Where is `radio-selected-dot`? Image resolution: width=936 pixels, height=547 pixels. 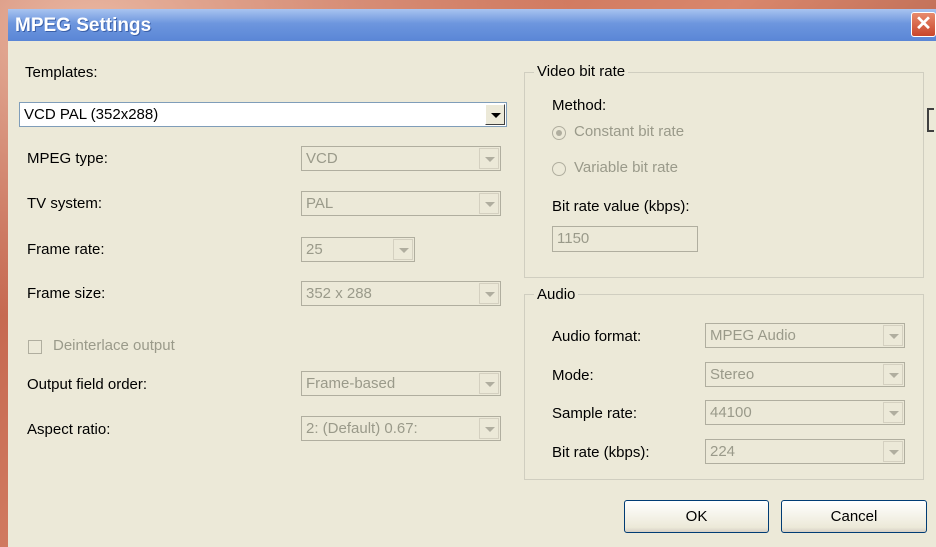 radio-selected-dot is located at coordinates (559, 133).